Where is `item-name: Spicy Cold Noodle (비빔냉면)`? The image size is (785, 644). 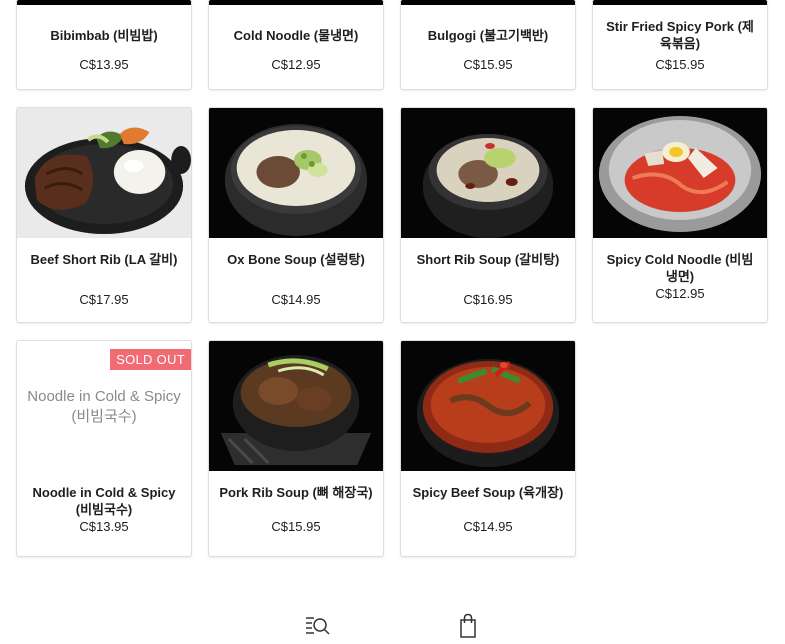
item-name: Spicy Cold Noodle (비빔냉면) is located at coordinates (680, 268).